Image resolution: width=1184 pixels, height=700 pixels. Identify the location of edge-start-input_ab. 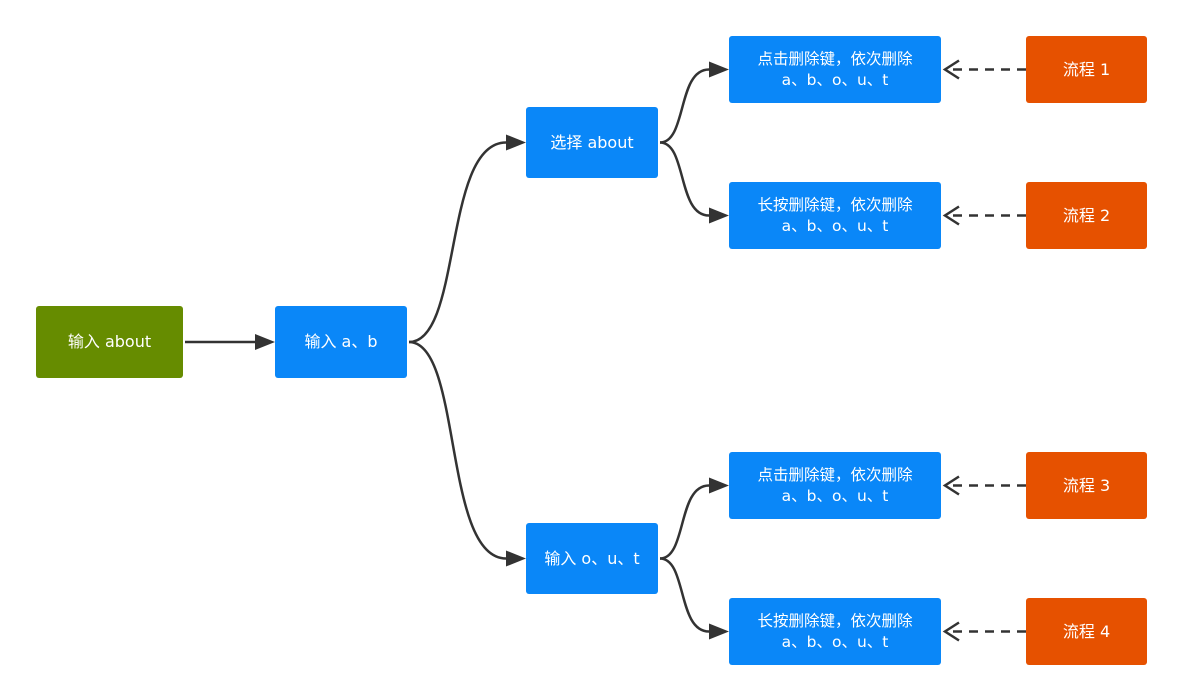
(230, 342).